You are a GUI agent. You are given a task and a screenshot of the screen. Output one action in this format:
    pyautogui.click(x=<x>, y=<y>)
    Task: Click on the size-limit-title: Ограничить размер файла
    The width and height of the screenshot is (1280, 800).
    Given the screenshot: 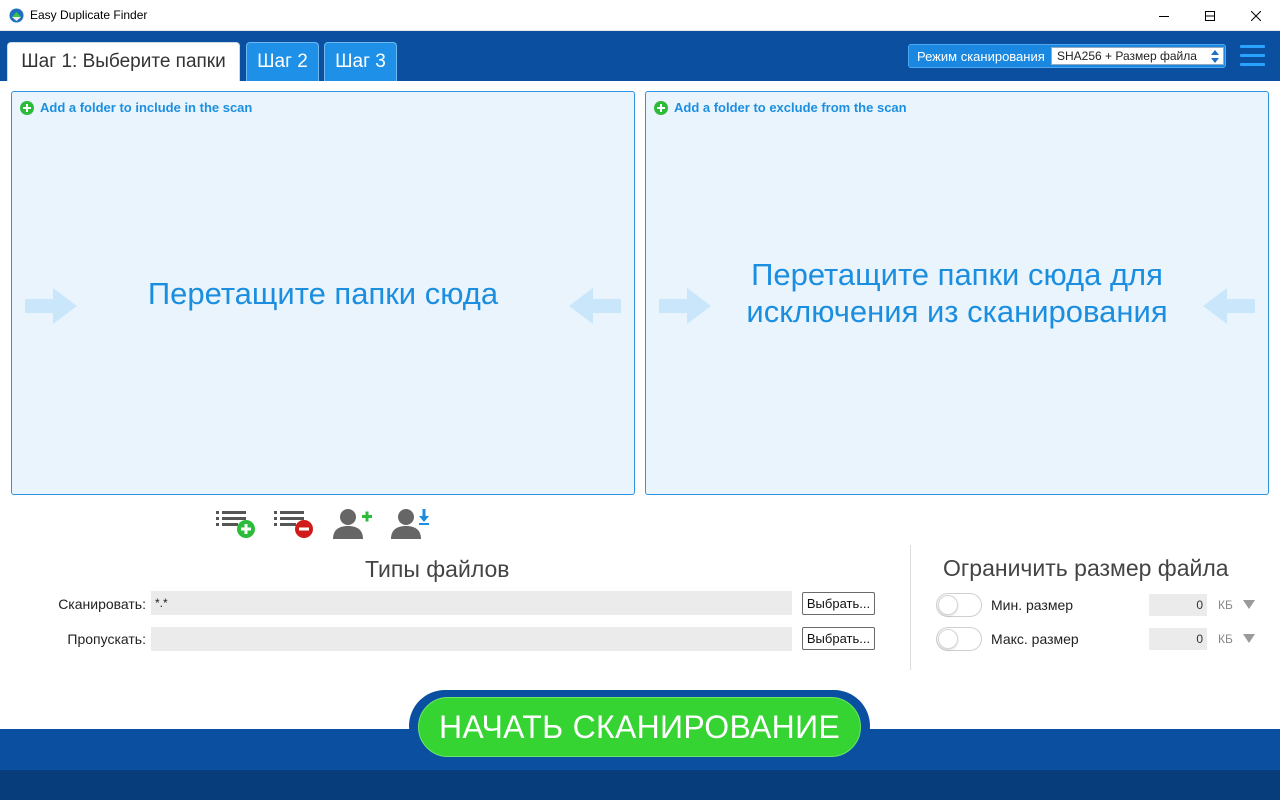 What is the action you would take?
    pyautogui.click(x=1086, y=568)
    